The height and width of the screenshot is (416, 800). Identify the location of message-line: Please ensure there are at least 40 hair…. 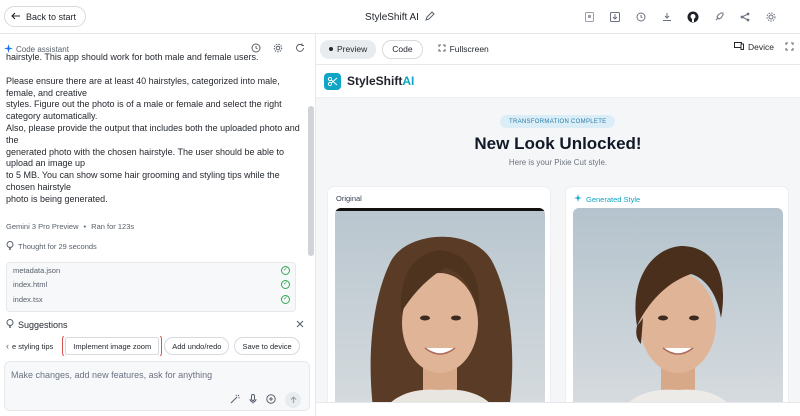
(143, 80).